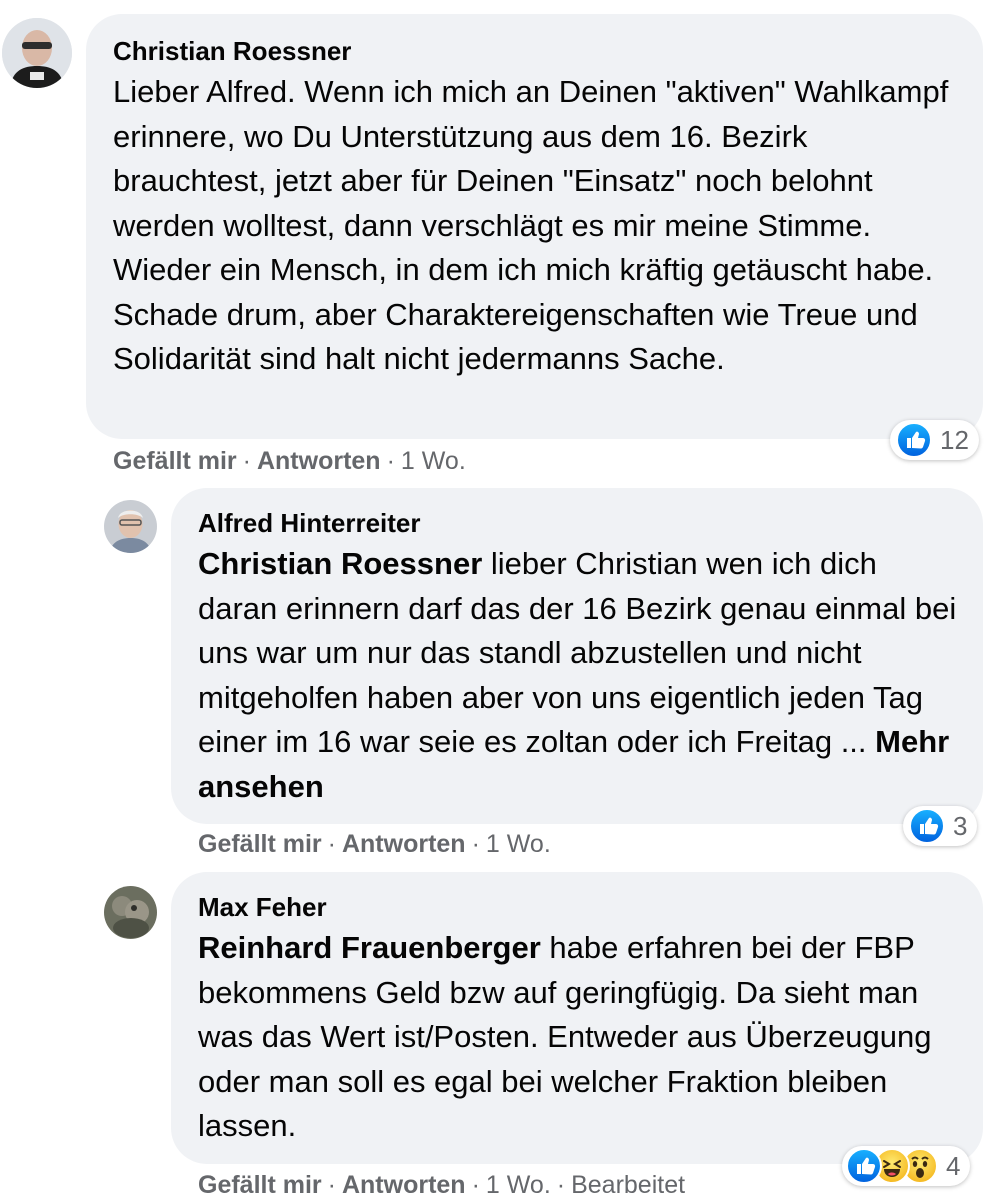 The width and height of the screenshot is (997, 1200). I want to click on reaction-count: 4, so click(953, 1165).